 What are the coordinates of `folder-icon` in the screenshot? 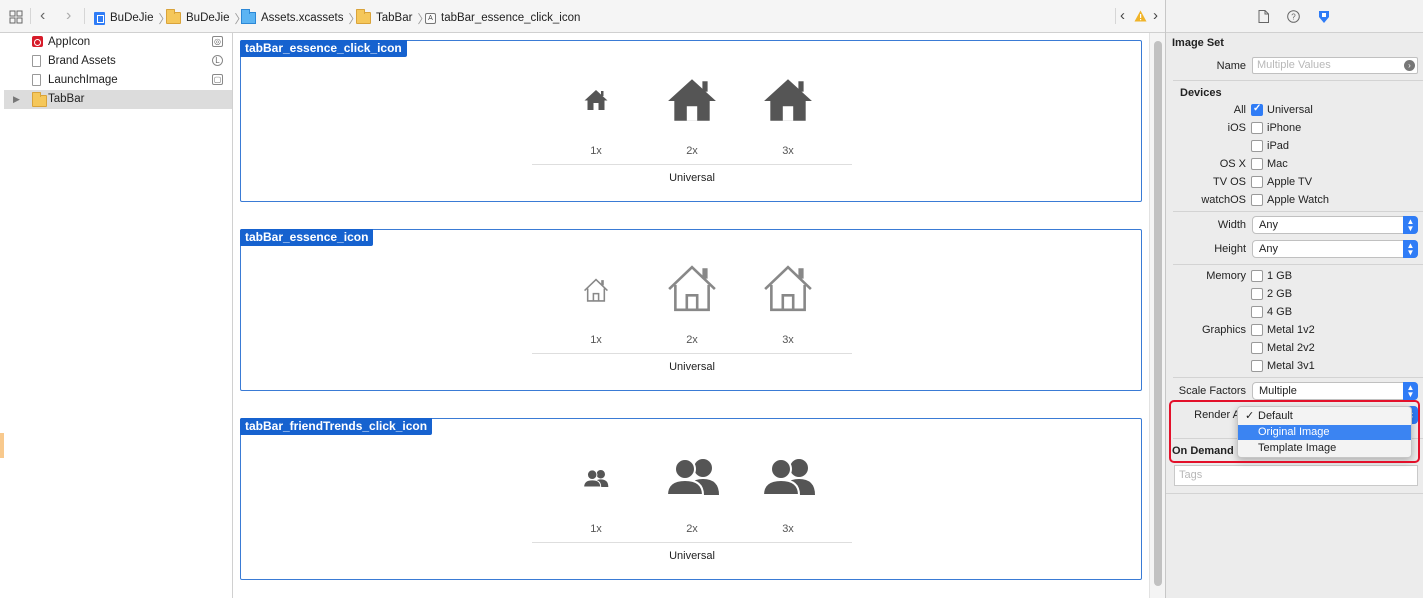 It's located at (39, 99).